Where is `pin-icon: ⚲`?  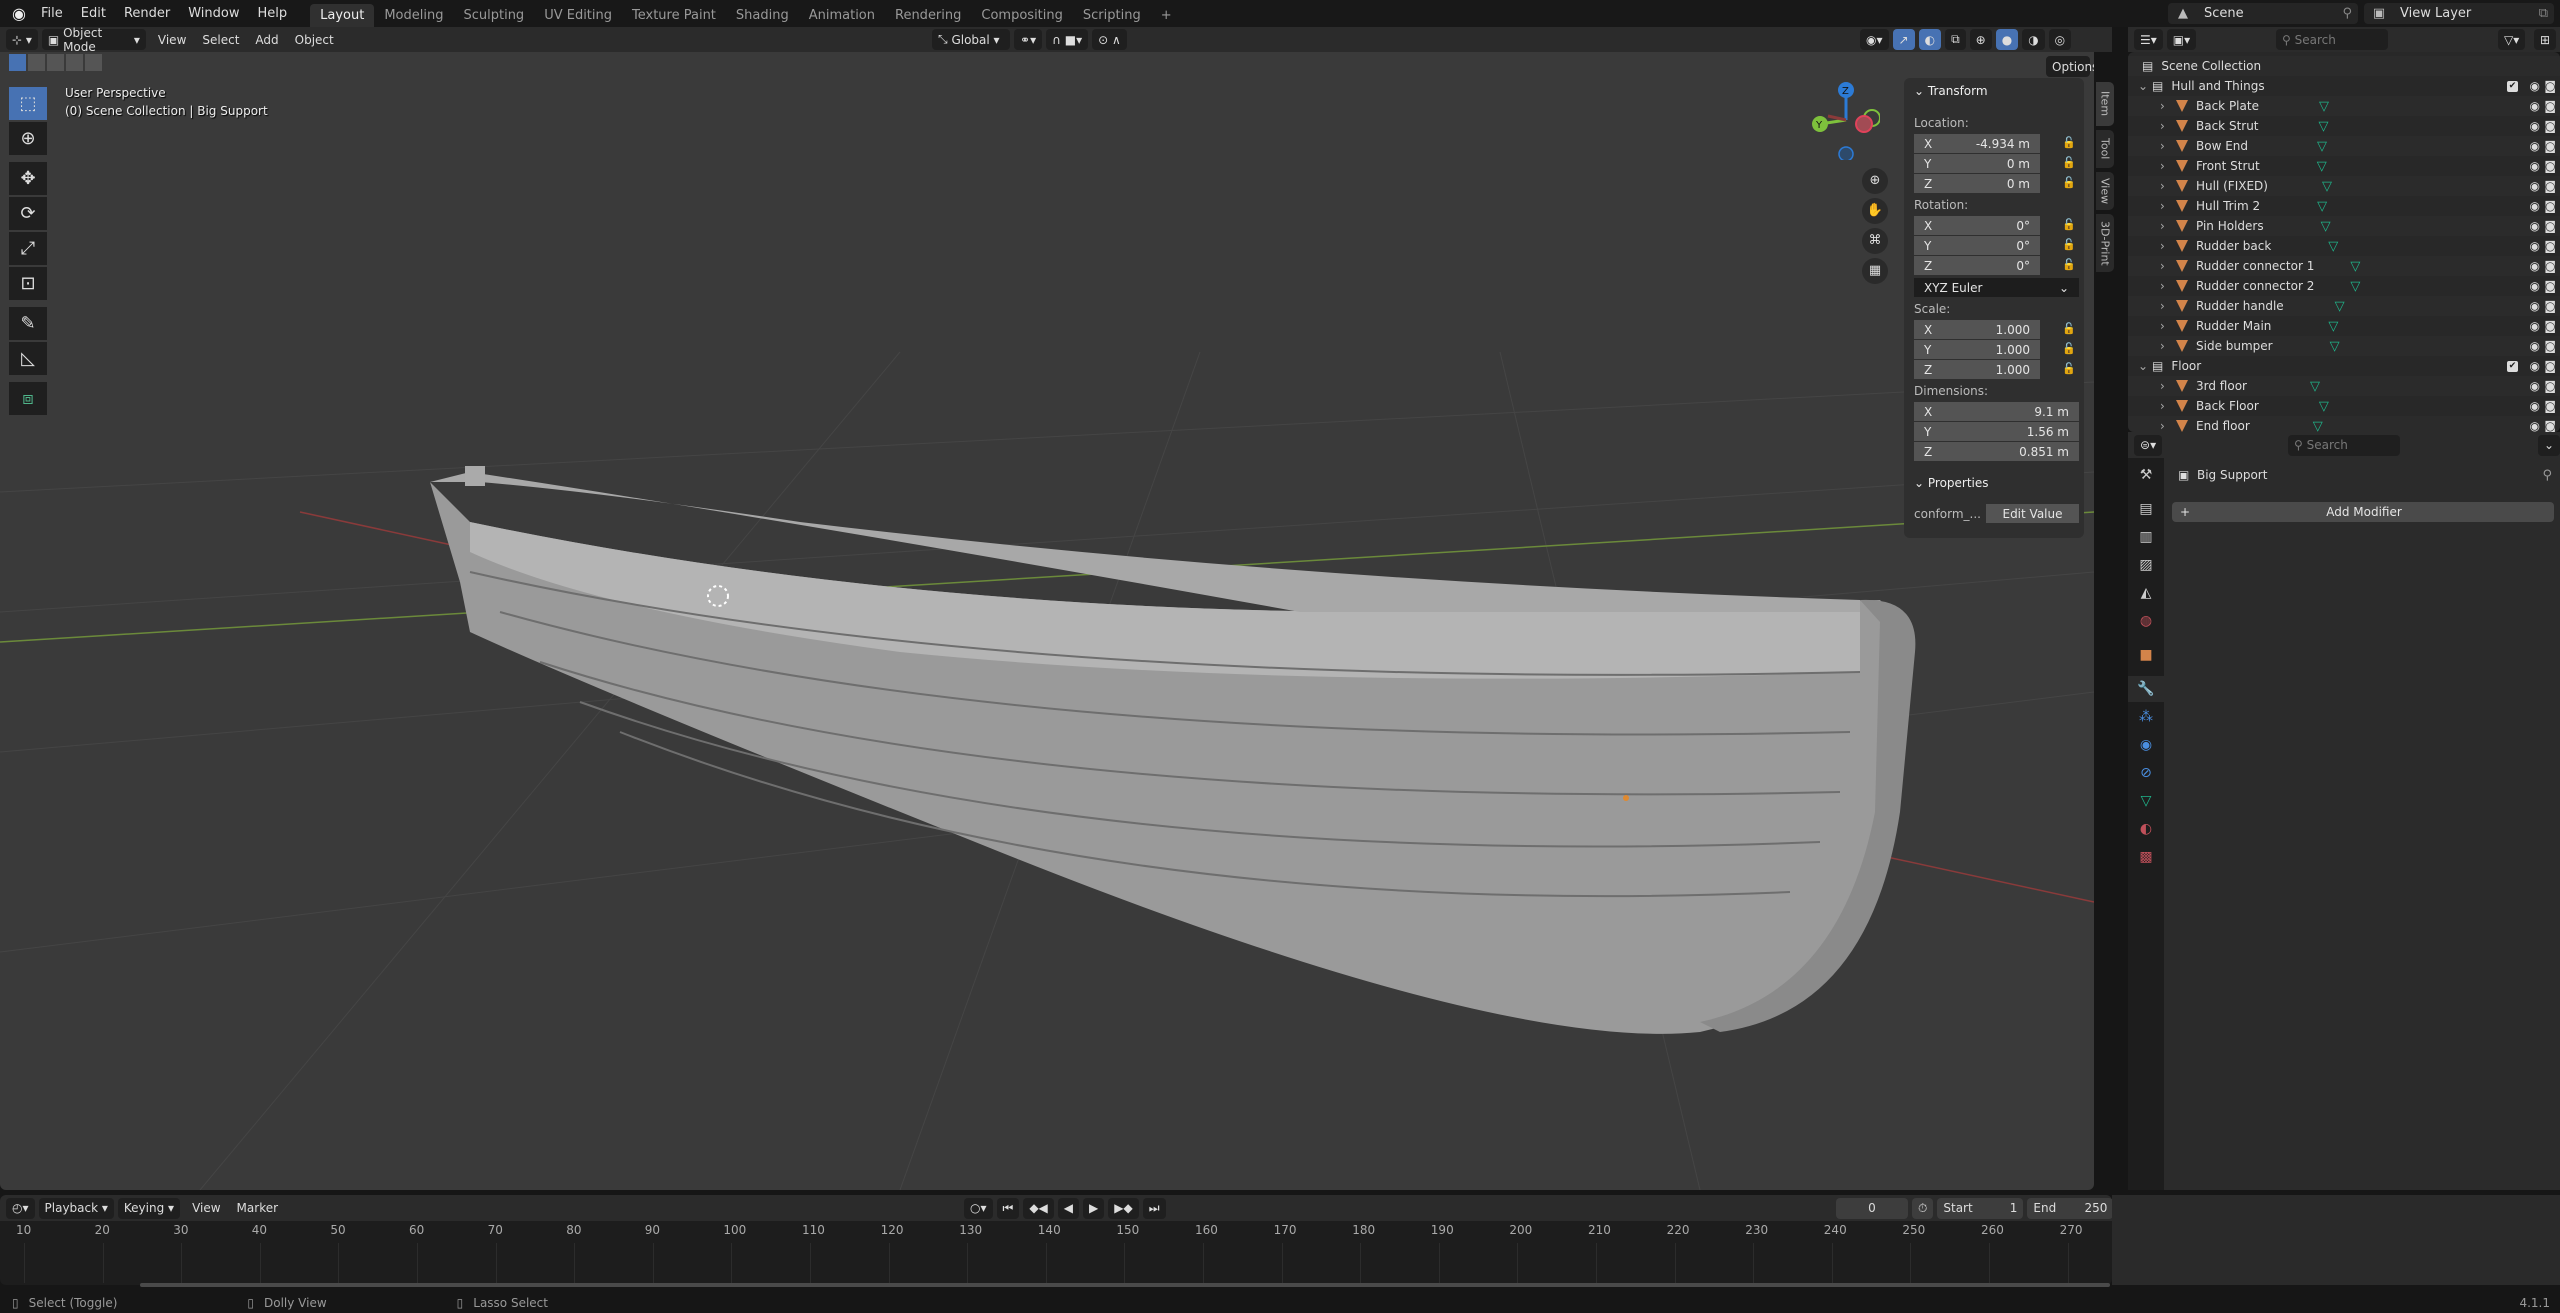 pin-icon: ⚲ is located at coordinates (2350, 13).